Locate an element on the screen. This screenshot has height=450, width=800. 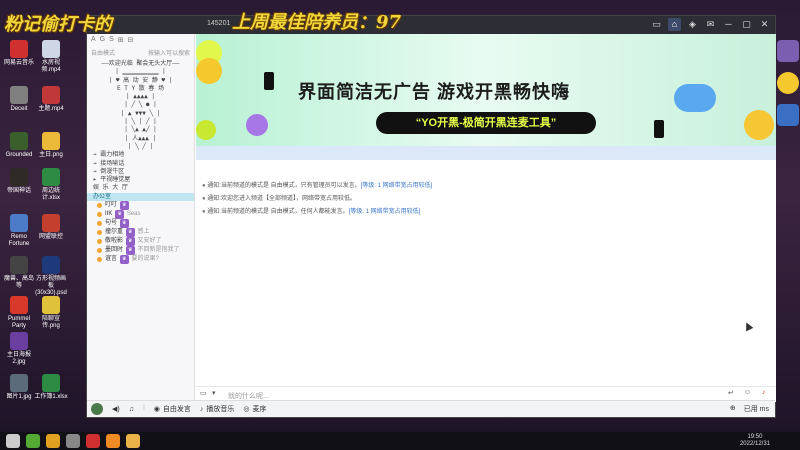
channel-tree-item: E T Y 散 春 场 is located at coordinates (140, 88).